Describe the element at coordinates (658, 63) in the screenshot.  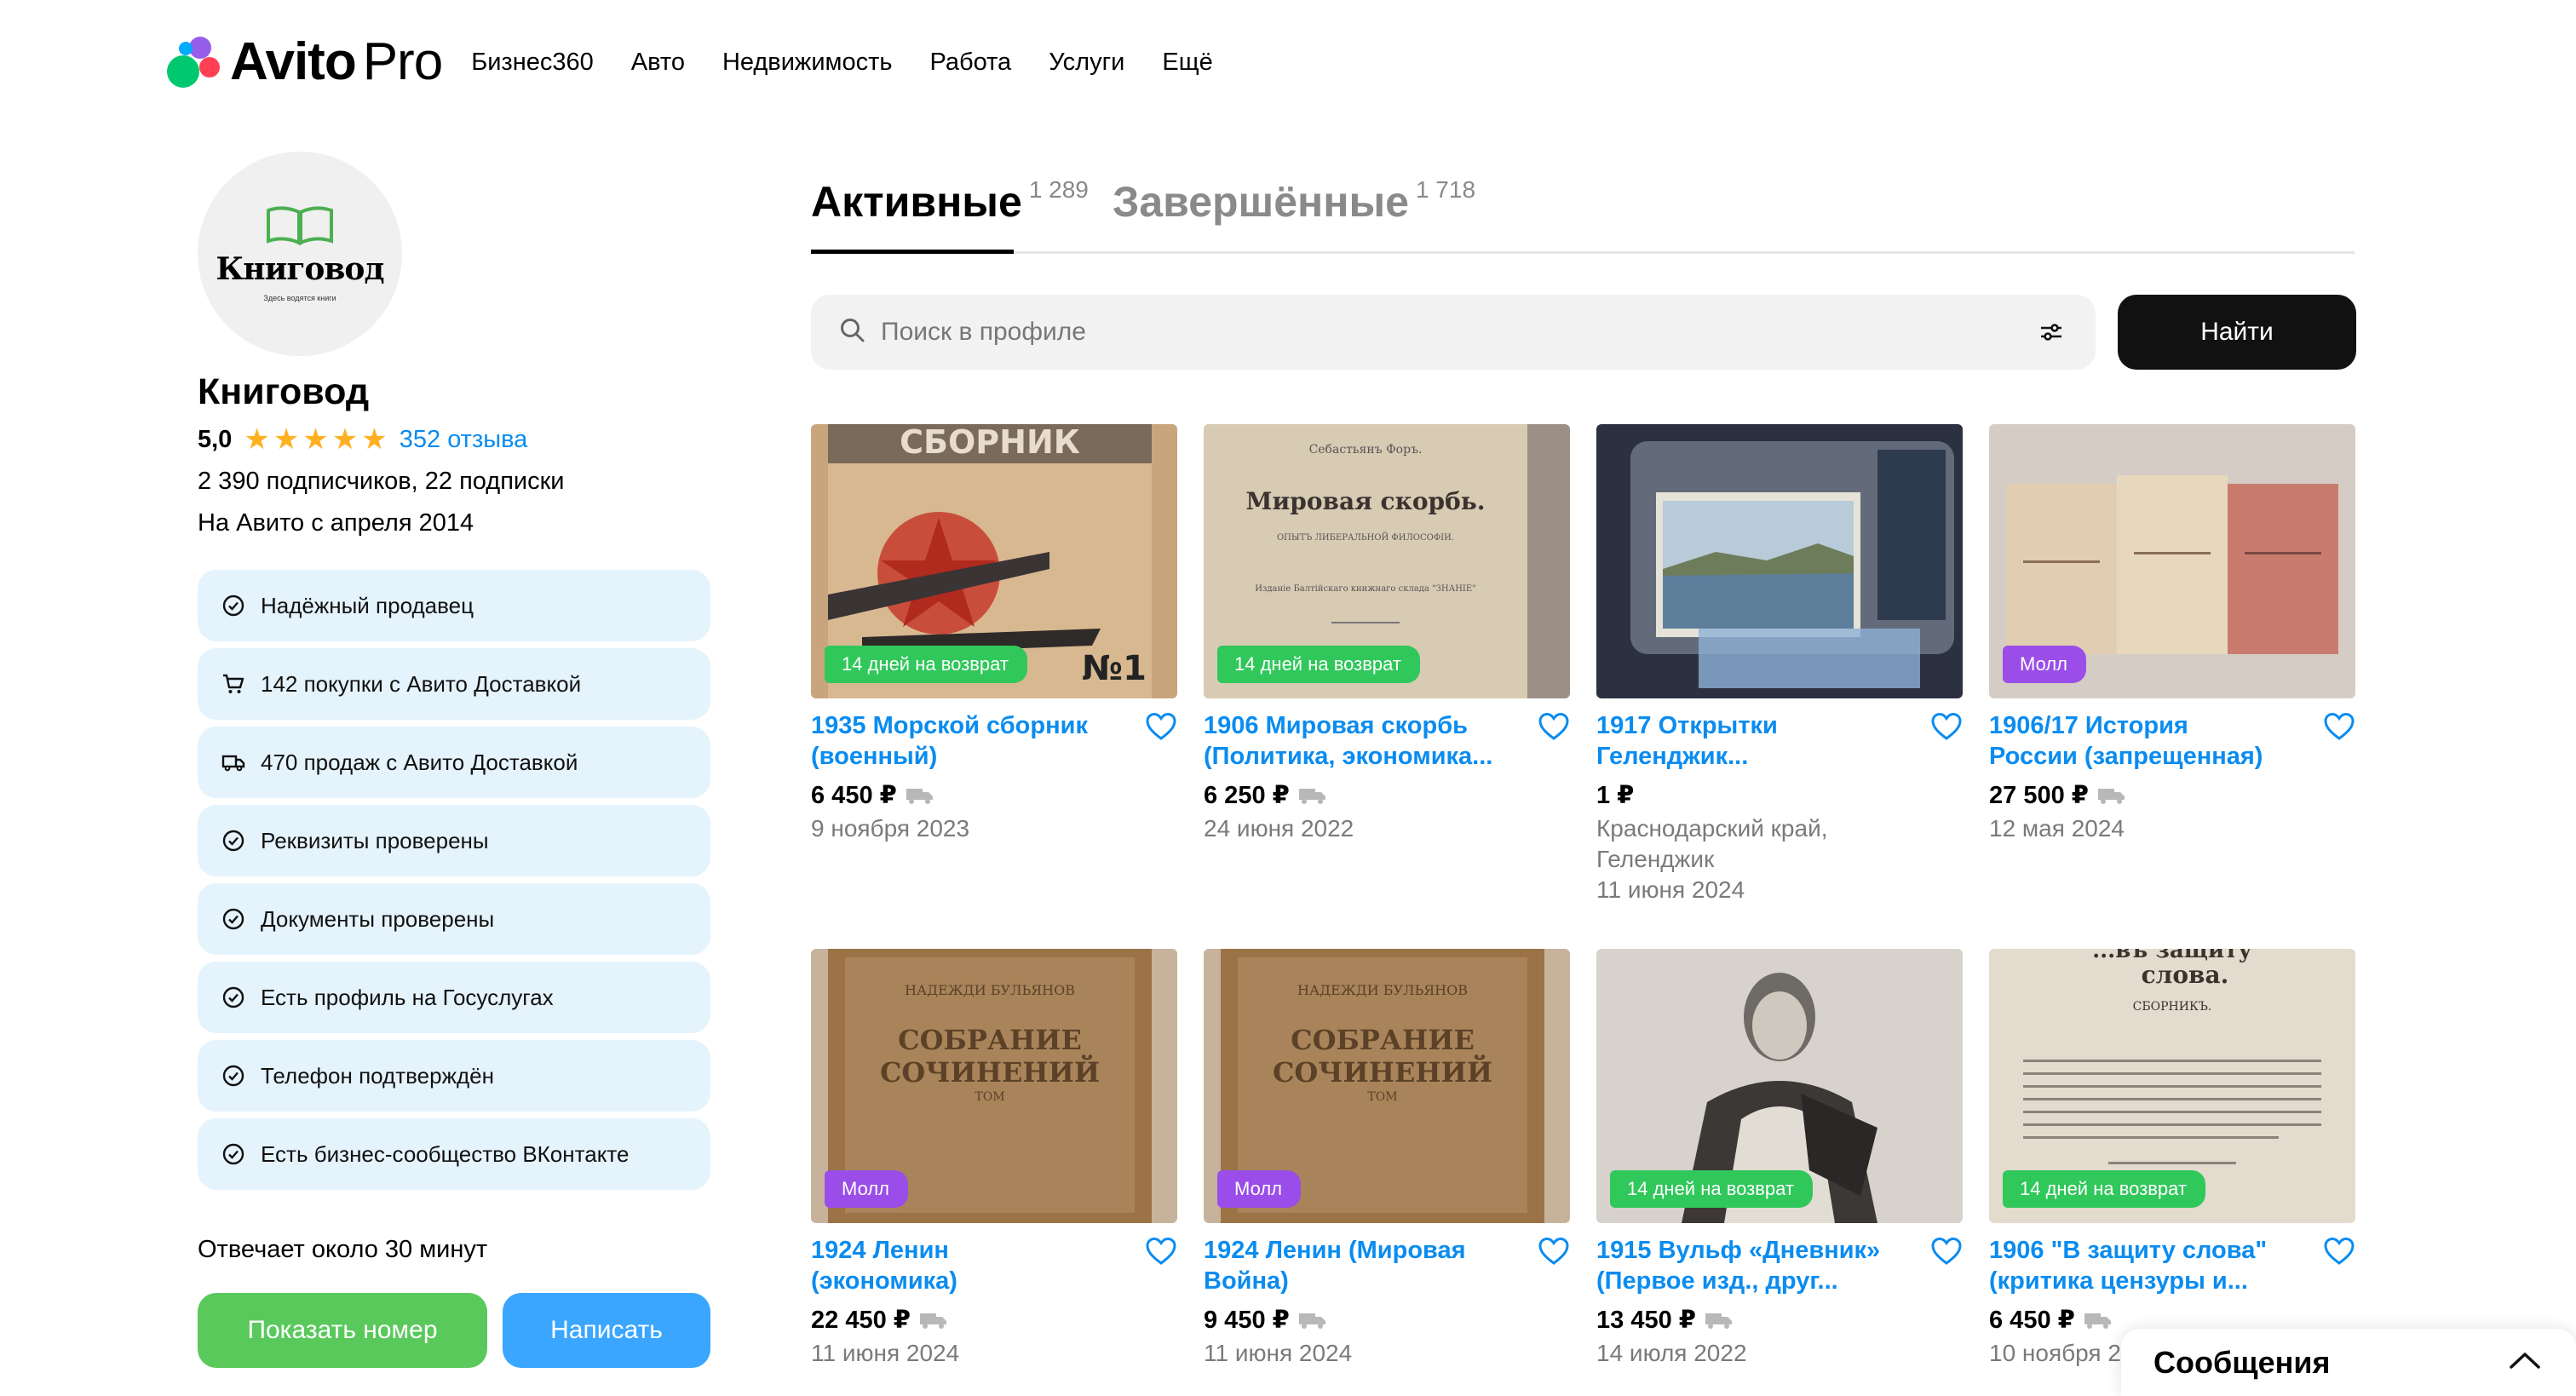
I see `nav-avto: Авто` at that location.